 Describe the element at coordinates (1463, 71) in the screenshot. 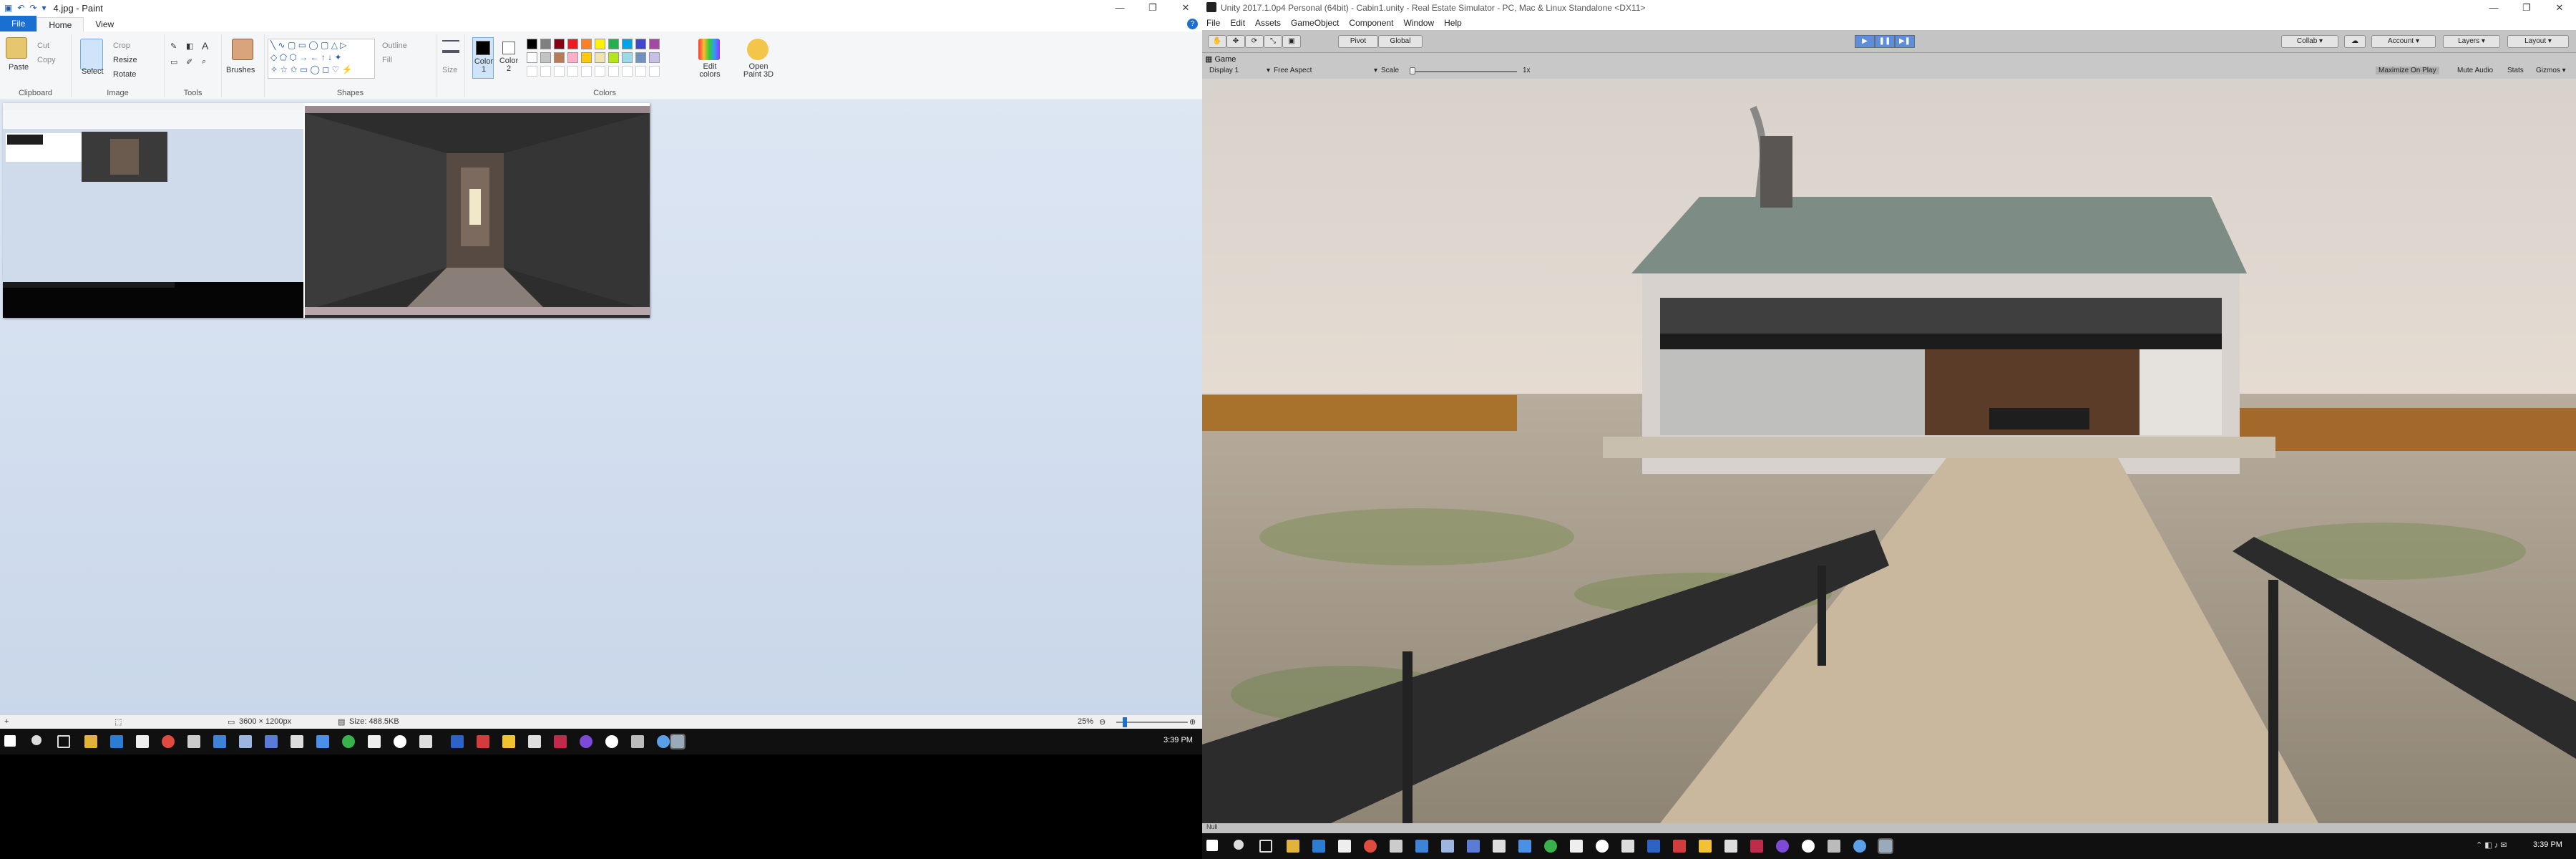

I see `scale-slider` at that location.